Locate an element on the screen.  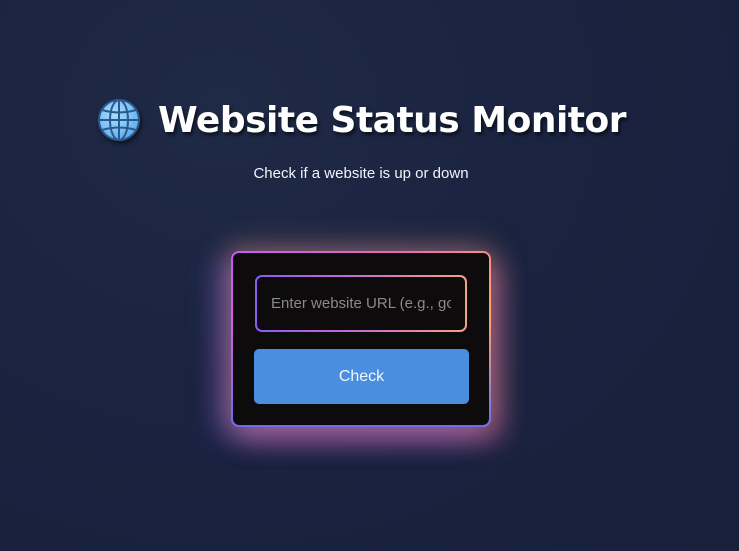
url-input-frame is located at coordinates (361, 303).